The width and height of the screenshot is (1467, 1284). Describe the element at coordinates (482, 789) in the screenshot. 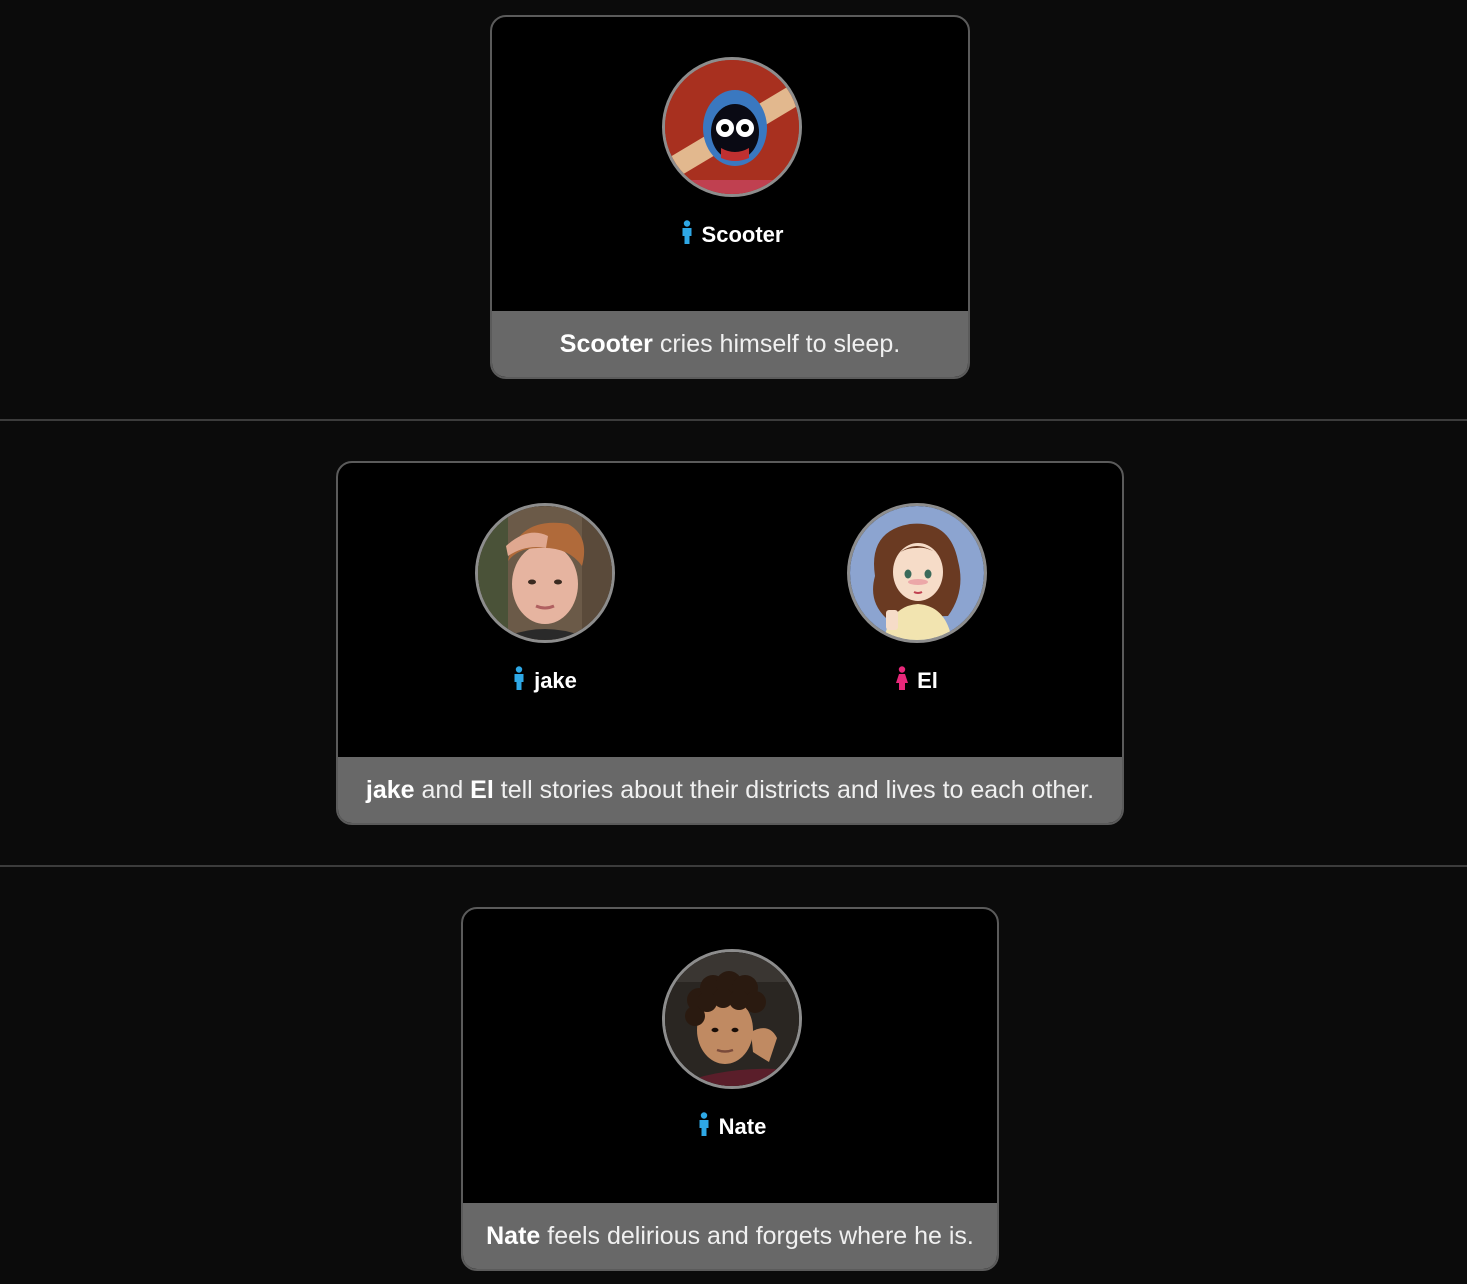

I see `caption-actor: El` at that location.